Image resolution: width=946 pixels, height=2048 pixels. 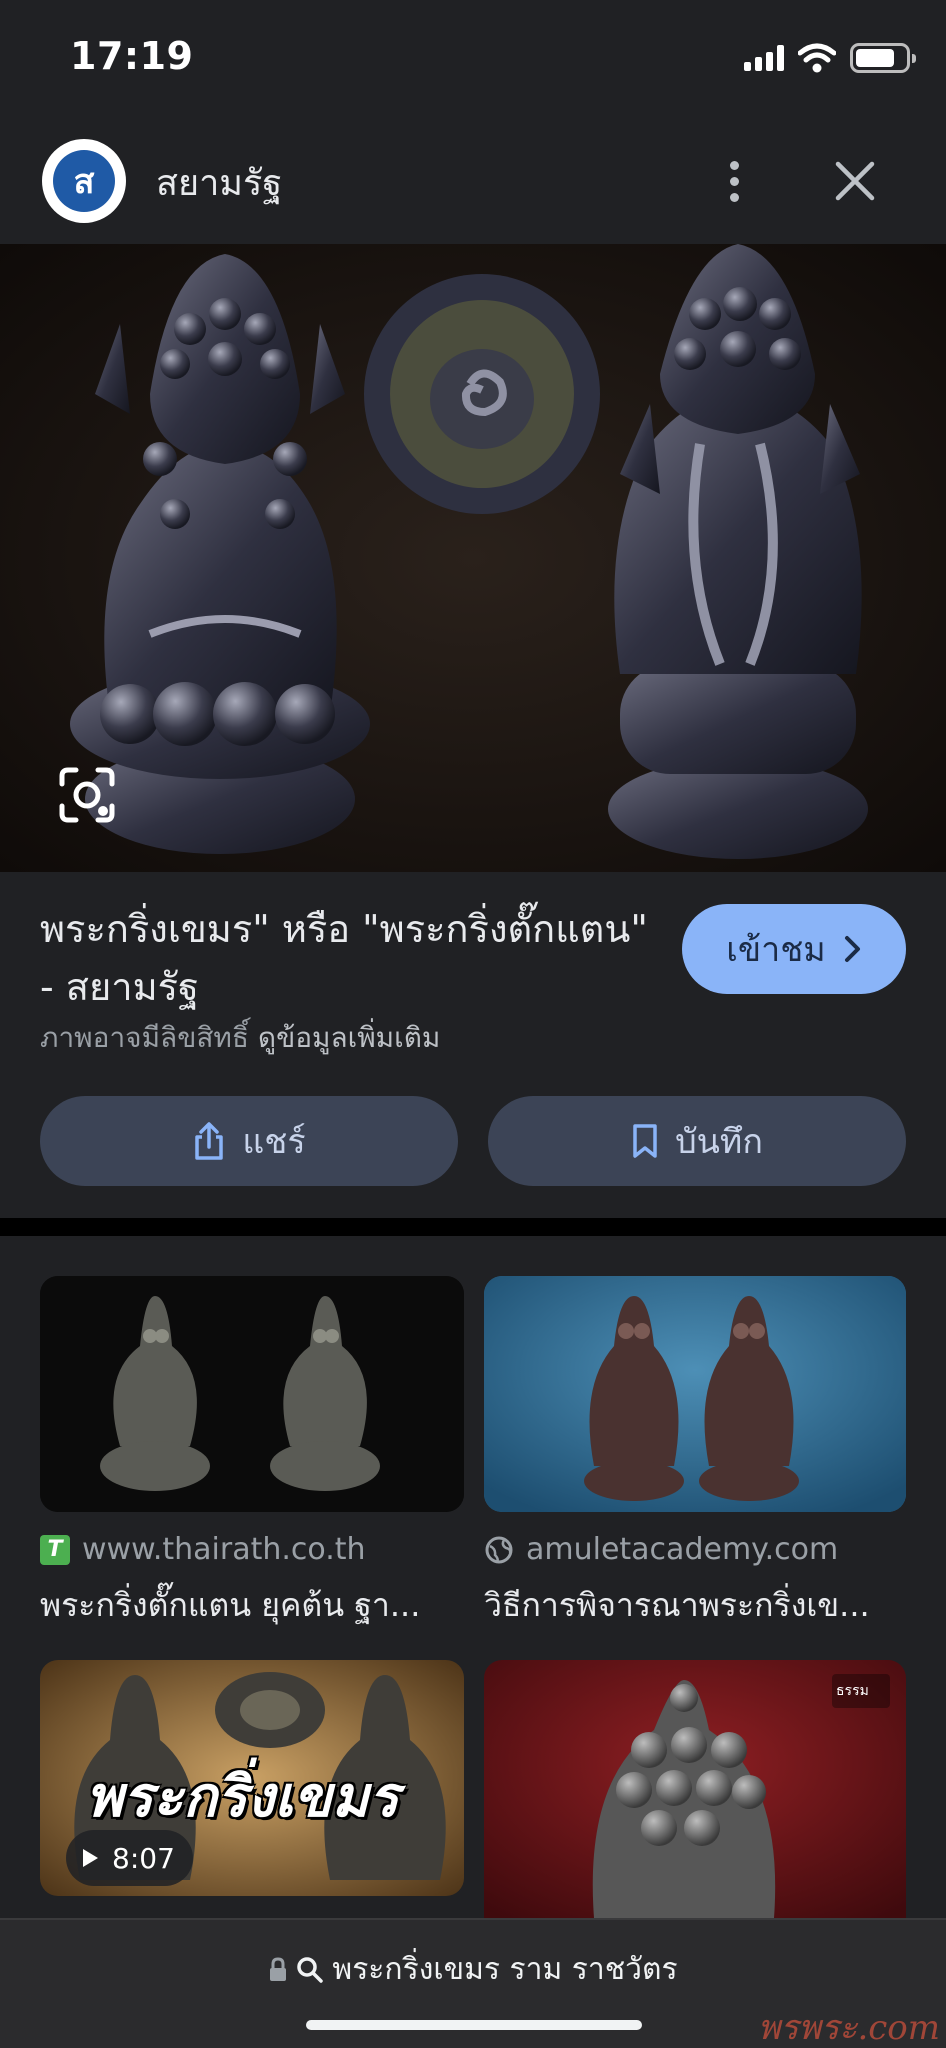 I want to click on thairath-logo-icon: T, so click(x=55, y=1549).